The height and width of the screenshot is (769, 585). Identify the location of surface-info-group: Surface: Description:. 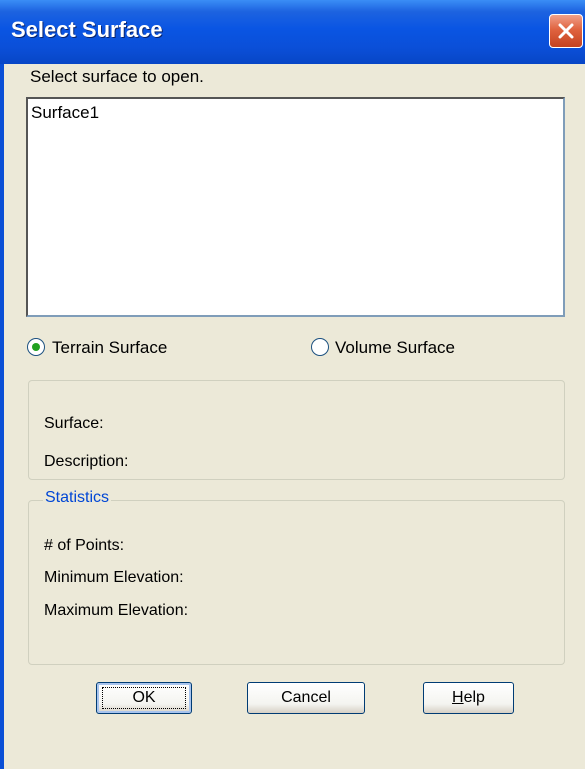
(296, 430).